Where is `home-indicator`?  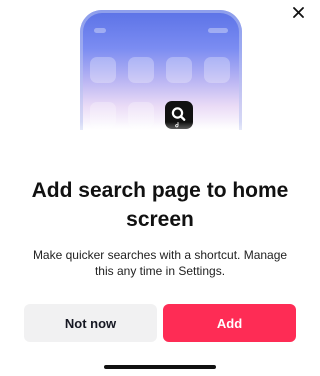 home-indicator is located at coordinates (160, 367).